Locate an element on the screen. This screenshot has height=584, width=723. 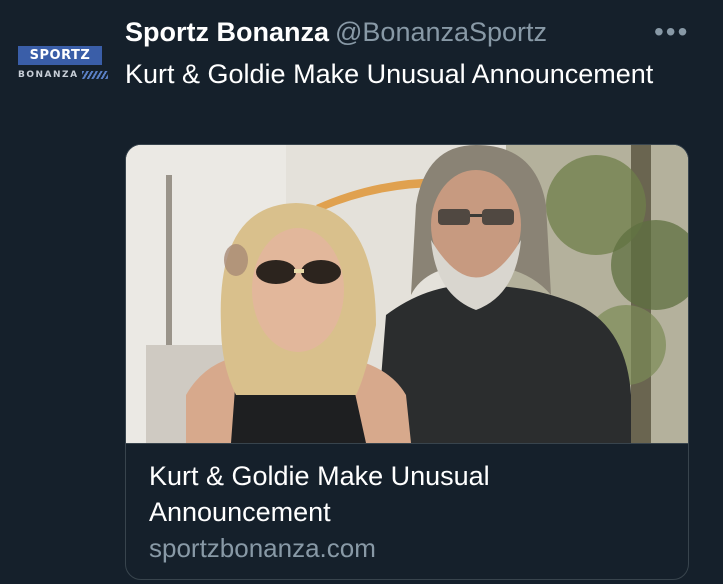
logo-bottom-text: BONANZA is located at coordinates (48, 75).